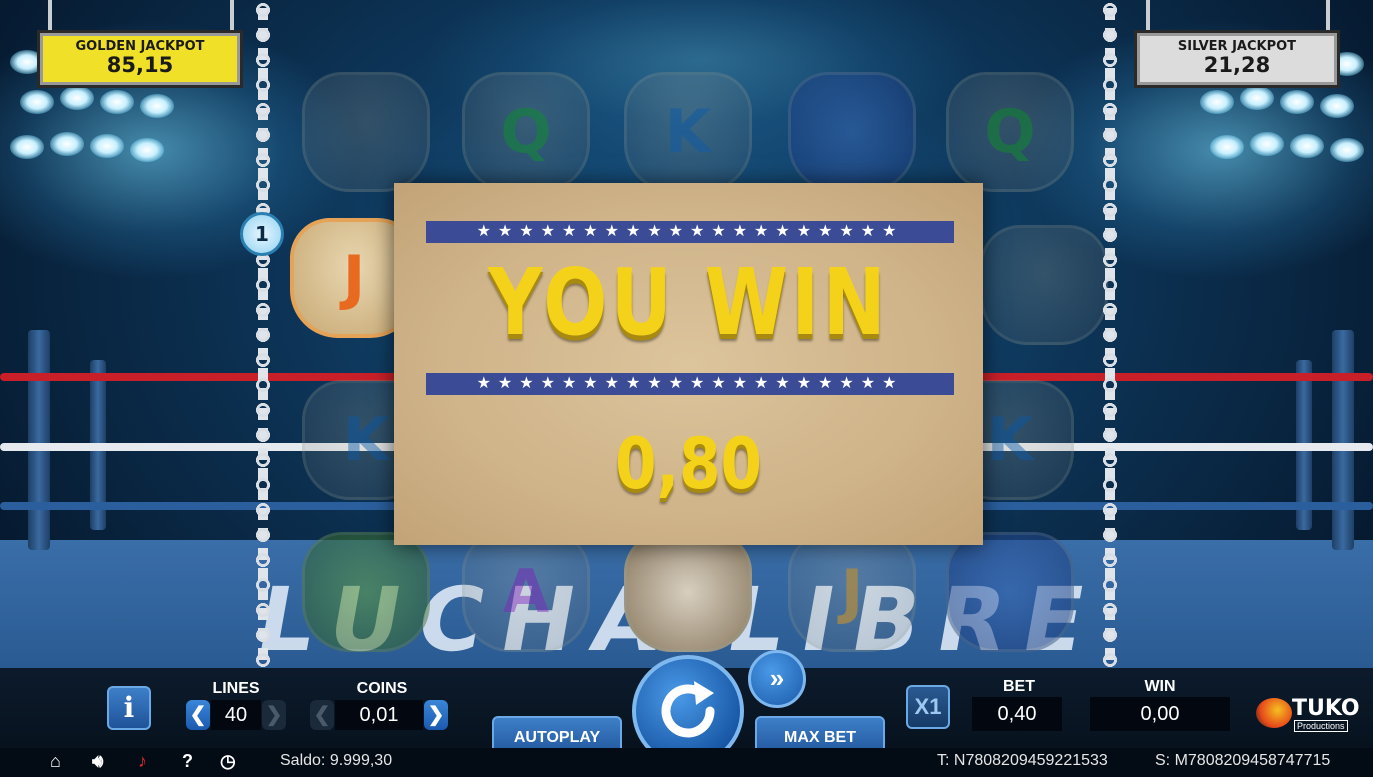 The width and height of the screenshot is (1373, 777). I want to click on silver-jackpot-sign: SILVER JACKPOT 21,28, so click(1237, 59).